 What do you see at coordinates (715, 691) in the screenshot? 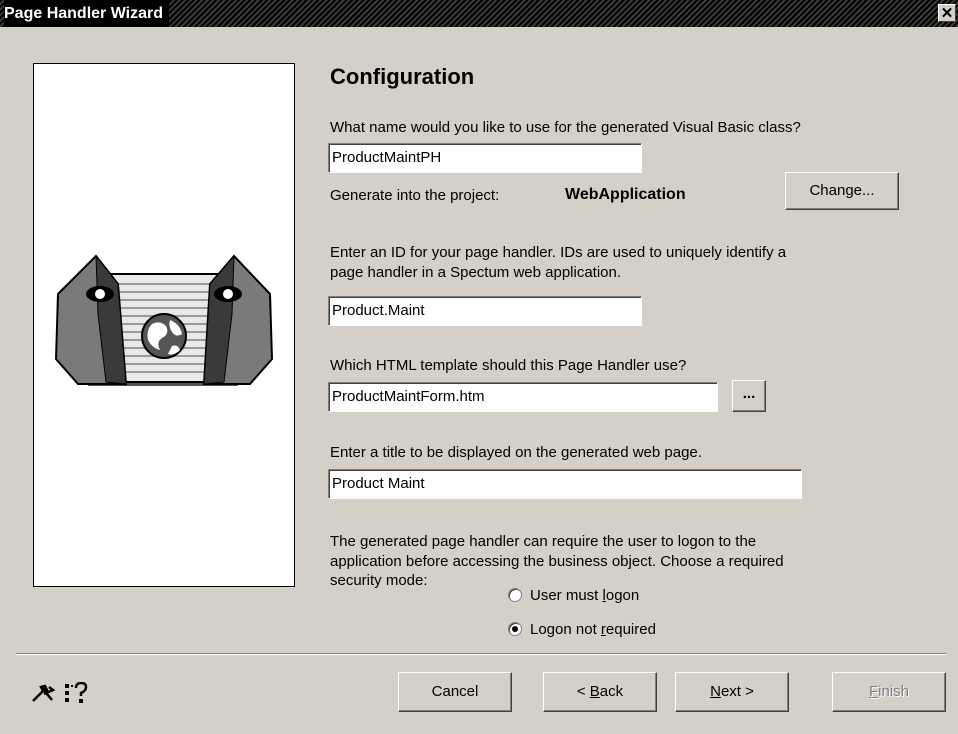
I see `label-accel: N` at bounding box center [715, 691].